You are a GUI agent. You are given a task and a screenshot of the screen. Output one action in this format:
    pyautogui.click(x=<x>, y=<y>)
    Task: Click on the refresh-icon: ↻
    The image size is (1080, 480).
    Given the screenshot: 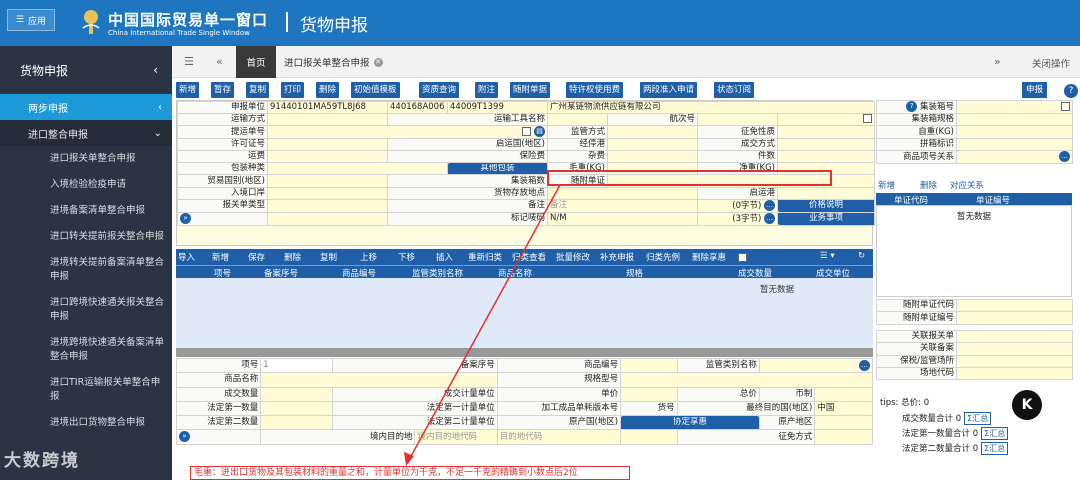 What is the action you would take?
    pyautogui.click(x=861, y=256)
    